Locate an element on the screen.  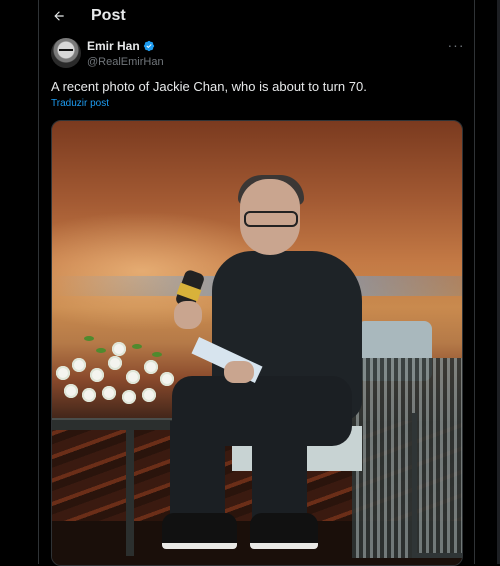
more-options-button: ··· is located at coordinates (456, 45).